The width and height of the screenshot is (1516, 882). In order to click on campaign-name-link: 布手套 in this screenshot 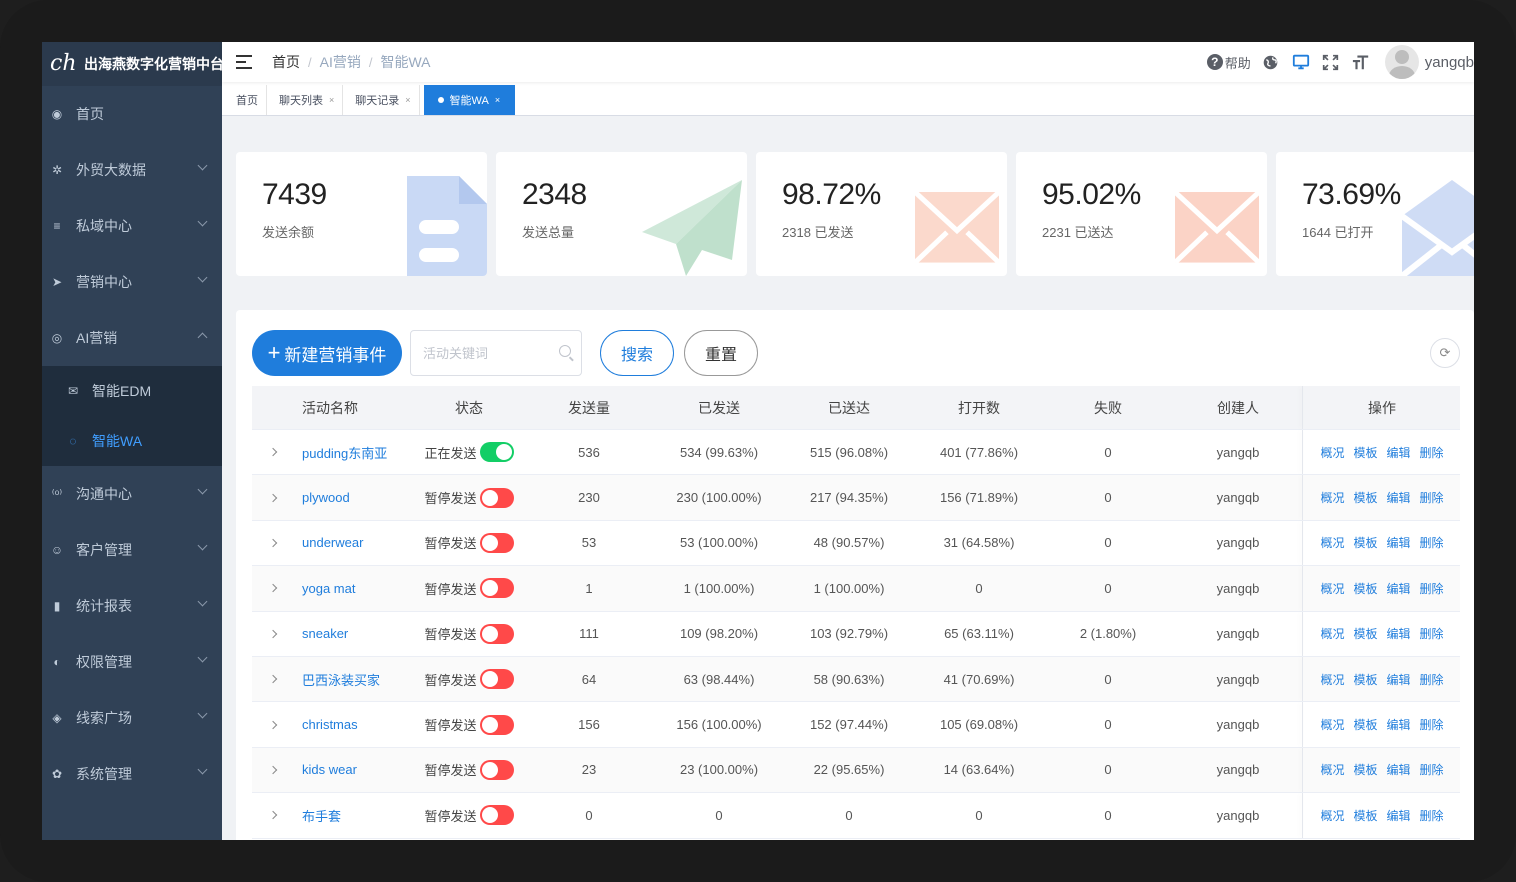, I will do `click(321, 816)`.